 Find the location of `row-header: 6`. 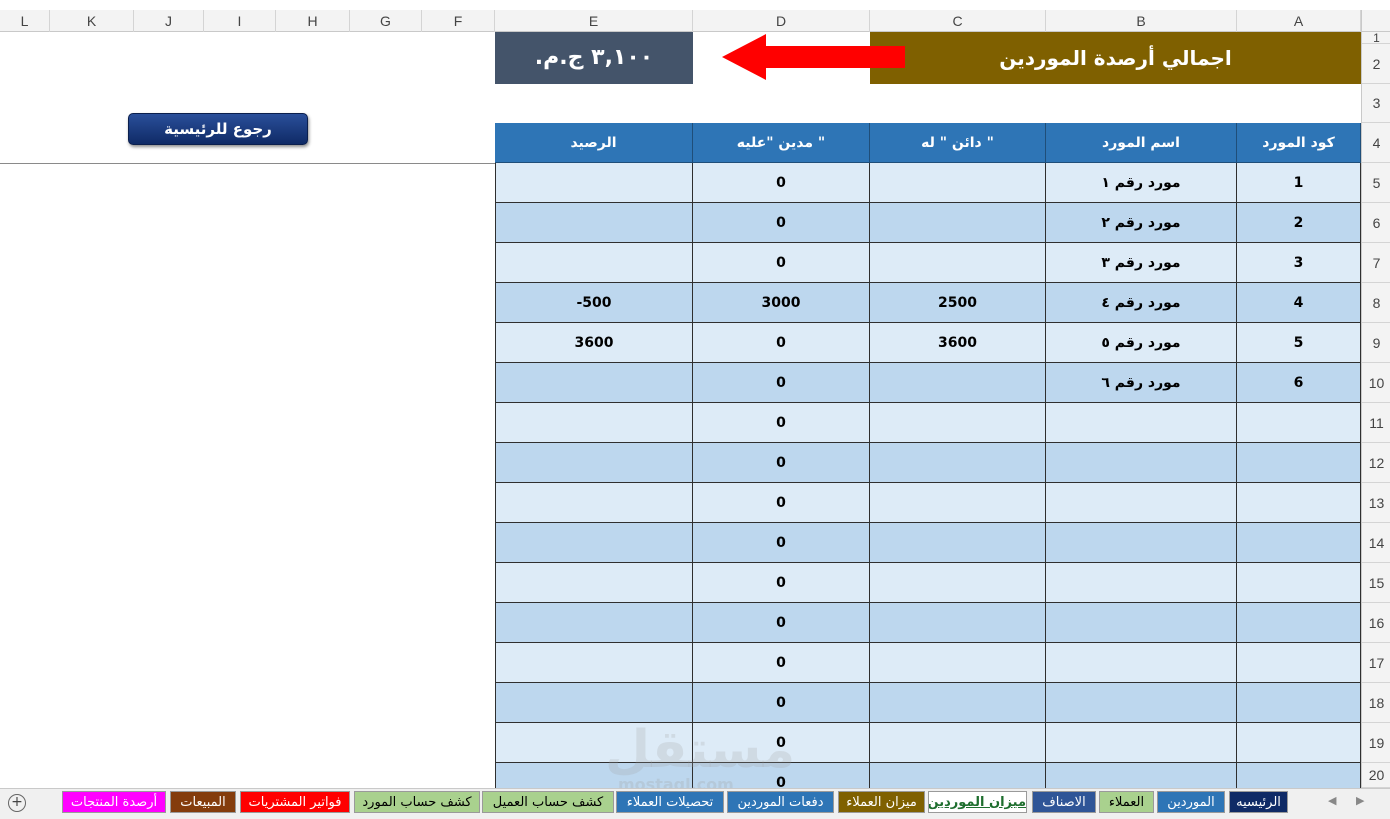

row-header: 6 is located at coordinates (1376, 223).